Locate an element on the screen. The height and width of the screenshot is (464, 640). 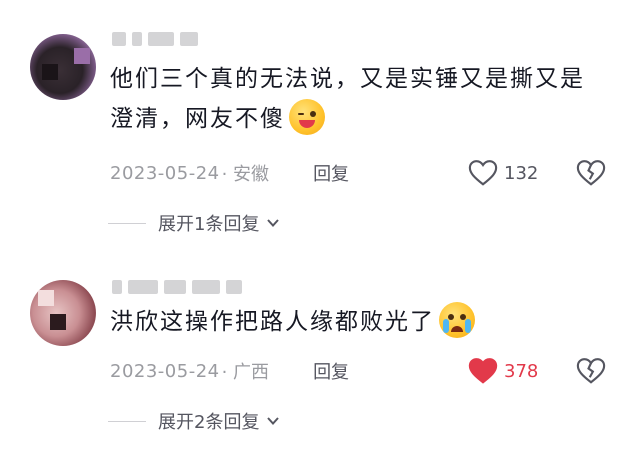
crying-face-emoji is located at coordinates (457, 320).